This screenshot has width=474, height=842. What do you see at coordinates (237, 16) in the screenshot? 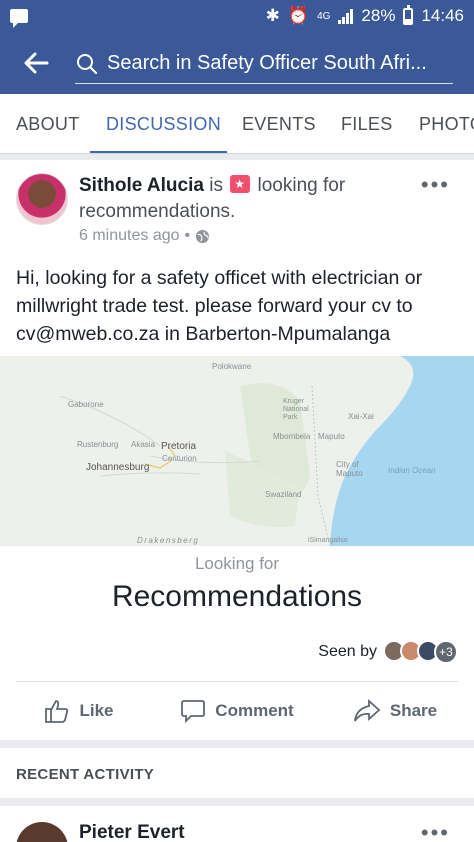
I see `status-bar: ✱ ⏰ 4G 28% 14:46` at bounding box center [237, 16].